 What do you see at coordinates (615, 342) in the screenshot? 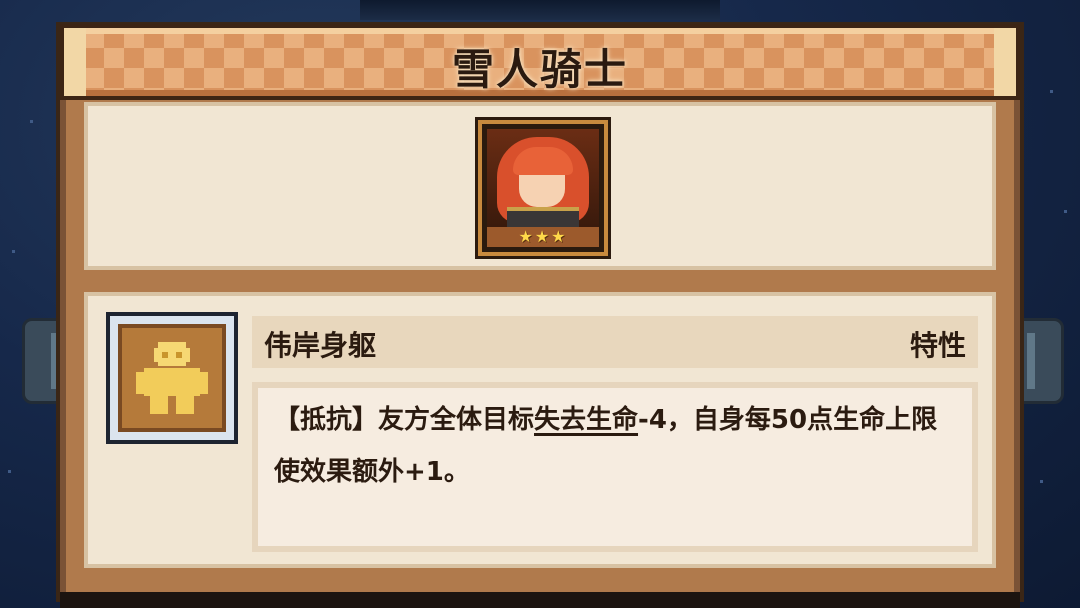
I see `trait-header: 伟岸身躯 特性` at bounding box center [615, 342].